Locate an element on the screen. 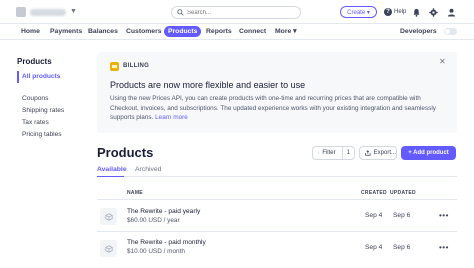  nav-payments: Payments is located at coordinates (66, 31).